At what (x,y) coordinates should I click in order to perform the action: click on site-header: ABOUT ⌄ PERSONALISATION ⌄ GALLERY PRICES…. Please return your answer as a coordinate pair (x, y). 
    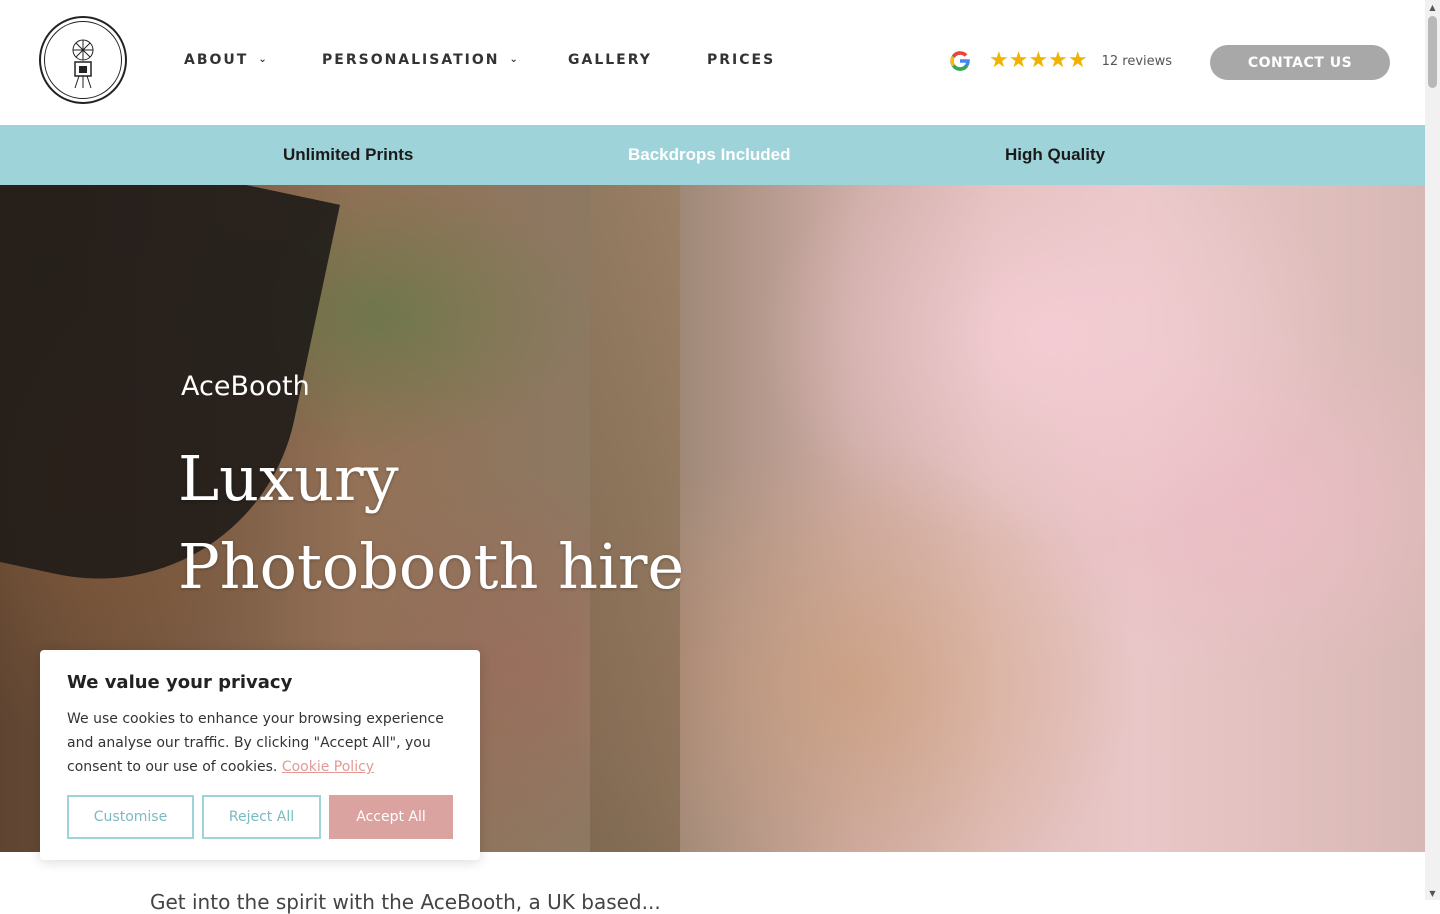
    Looking at the image, I should click on (712, 62).